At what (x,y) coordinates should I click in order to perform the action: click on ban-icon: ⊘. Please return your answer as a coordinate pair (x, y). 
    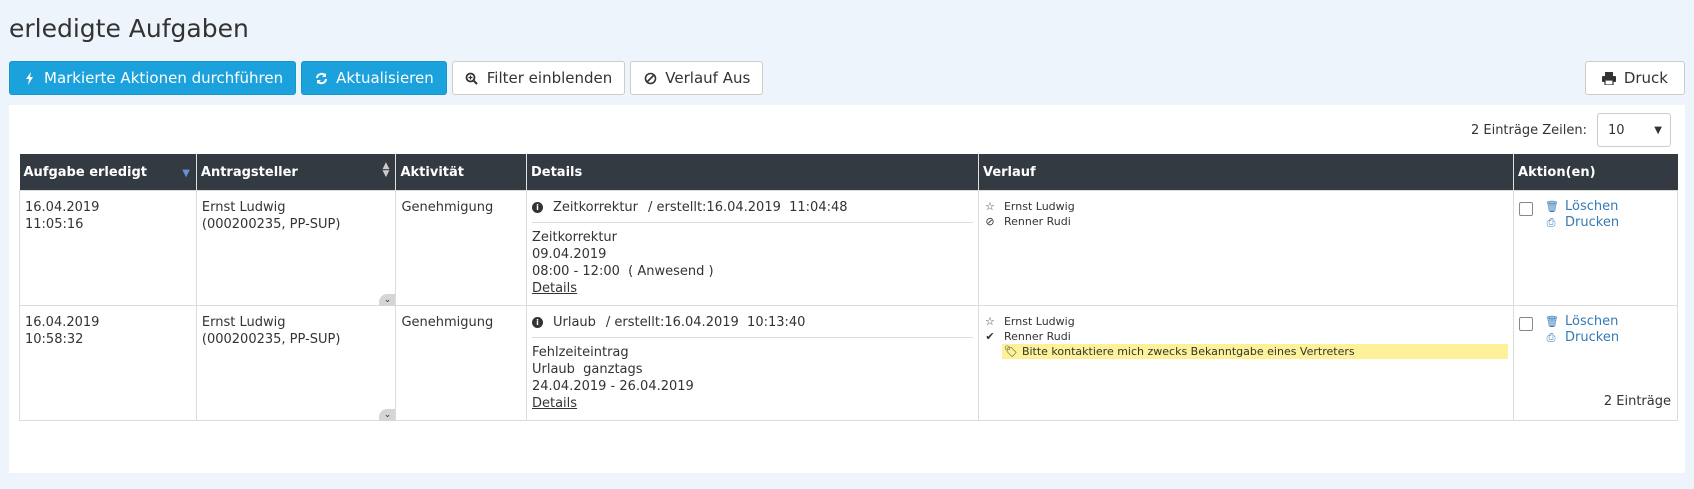
    Looking at the image, I should click on (990, 221).